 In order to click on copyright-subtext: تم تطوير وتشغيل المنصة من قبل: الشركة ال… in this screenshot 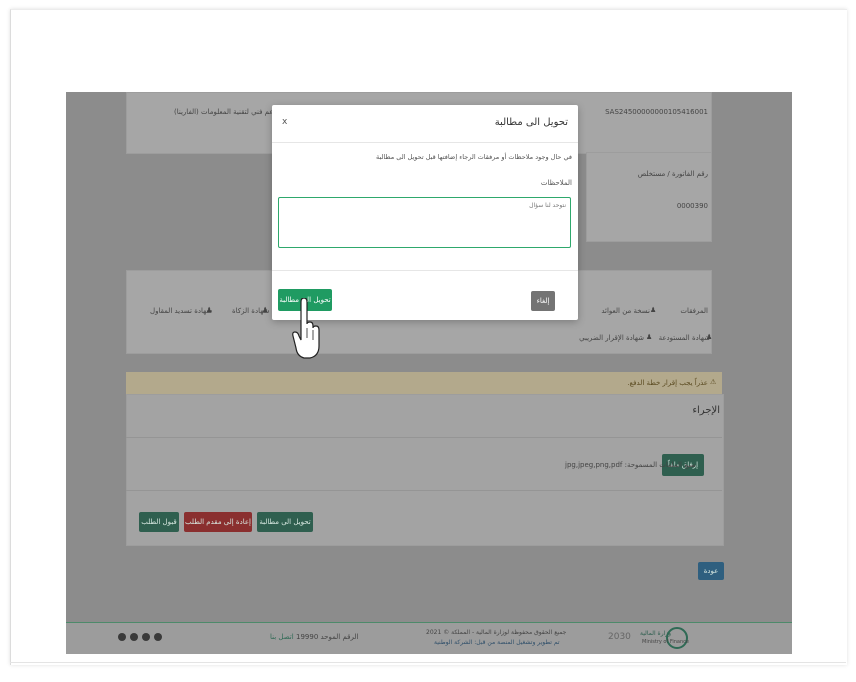, I will do `click(497, 642)`.